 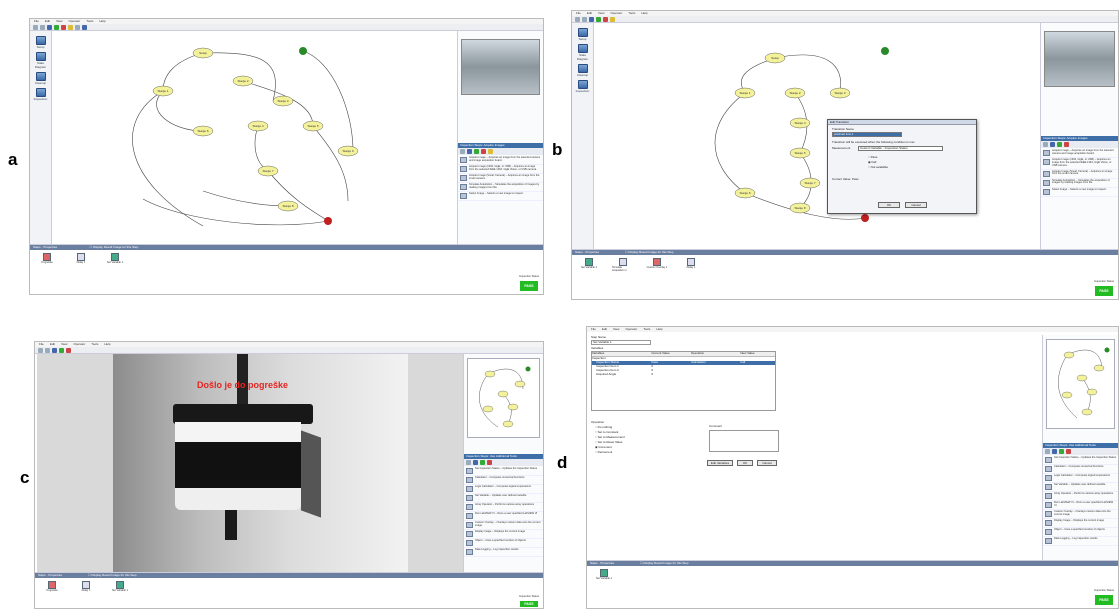 What do you see at coordinates (900, 148) in the screenshot?
I see `measurement-select: Custom Variable - Inspection Status` at bounding box center [900, 148].